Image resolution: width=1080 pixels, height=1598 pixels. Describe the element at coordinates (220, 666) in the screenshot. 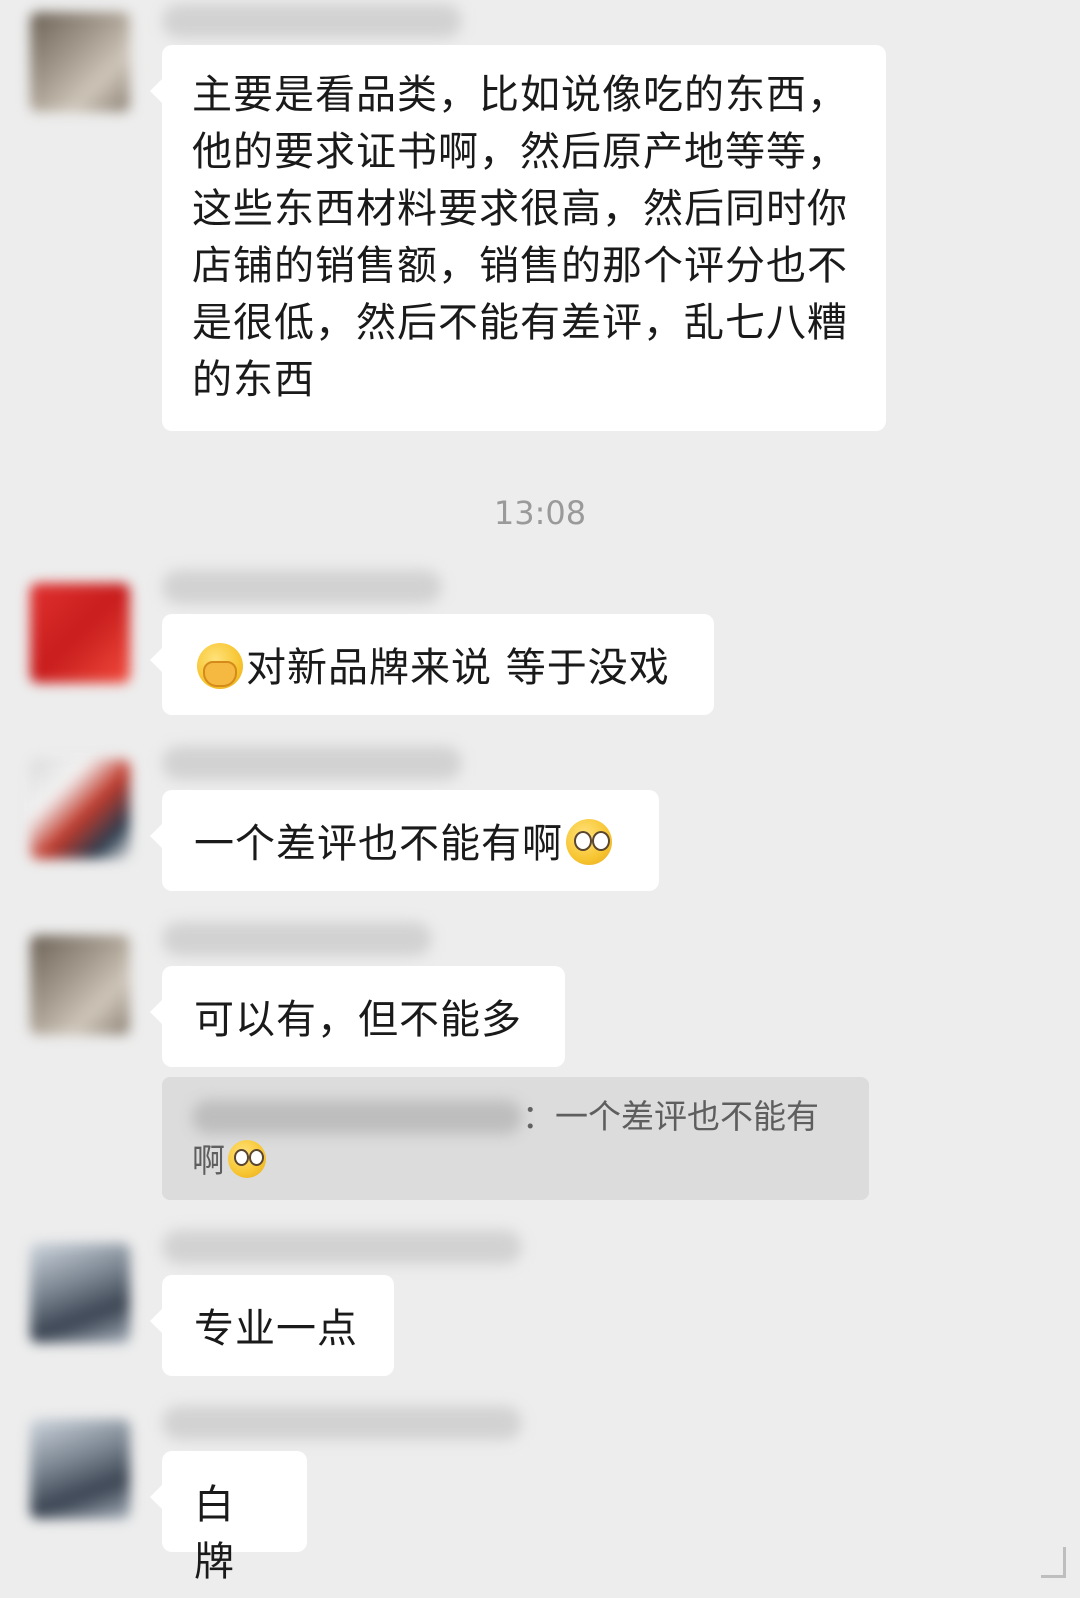

I see `facepalm-emoji-icon` at that location.